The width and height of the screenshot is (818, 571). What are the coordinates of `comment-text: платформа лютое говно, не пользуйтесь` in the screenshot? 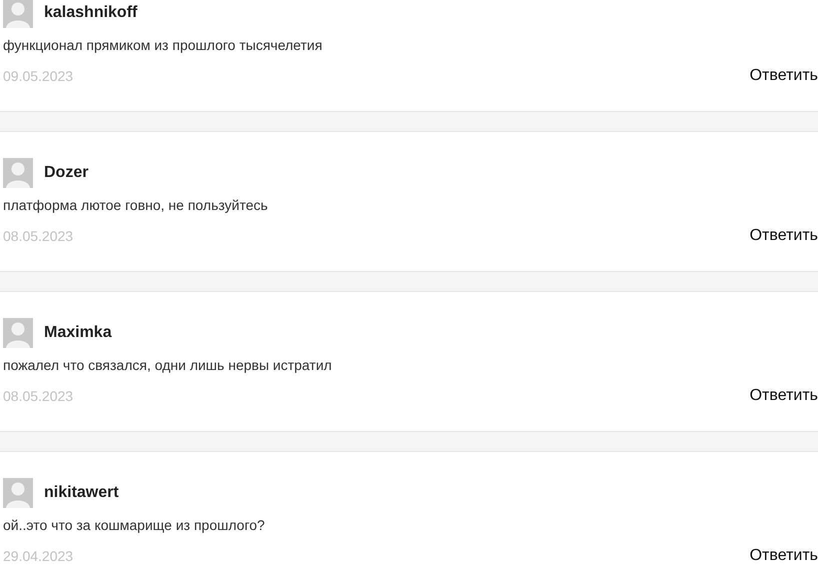 It's located at (135, 205).